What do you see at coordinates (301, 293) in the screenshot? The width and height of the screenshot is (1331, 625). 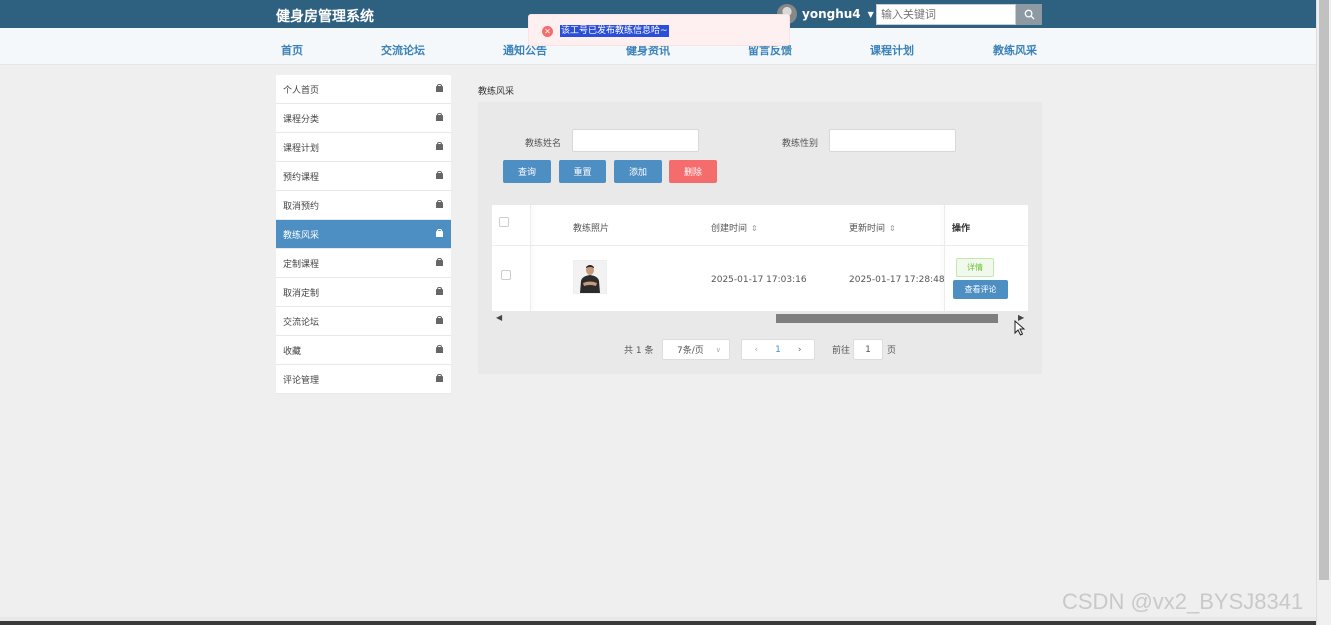 I see `sidebar-item-label: 取消定制` at bounding box center [301, 293].